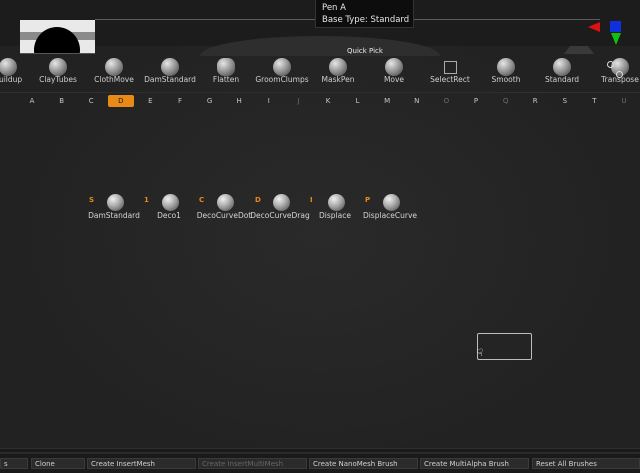 The image size is (640, 473). What do you see at coordinates (334, 8) in the screenshot?
I see `tooltip-brush-name: Pen A` at bounding box center [334, 8].